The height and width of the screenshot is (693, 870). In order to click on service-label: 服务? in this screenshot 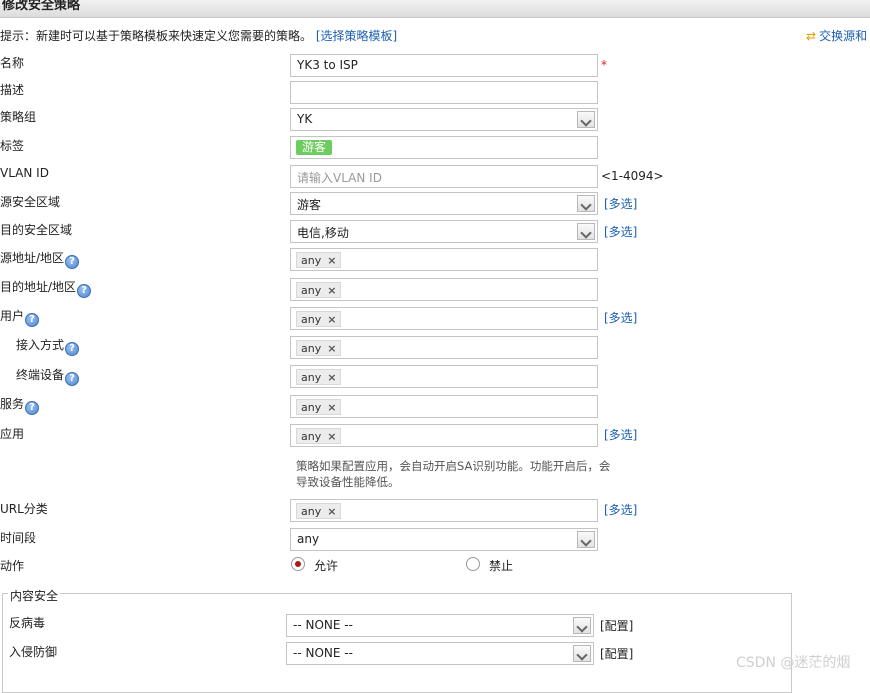, I will do `click(20, 405)`.